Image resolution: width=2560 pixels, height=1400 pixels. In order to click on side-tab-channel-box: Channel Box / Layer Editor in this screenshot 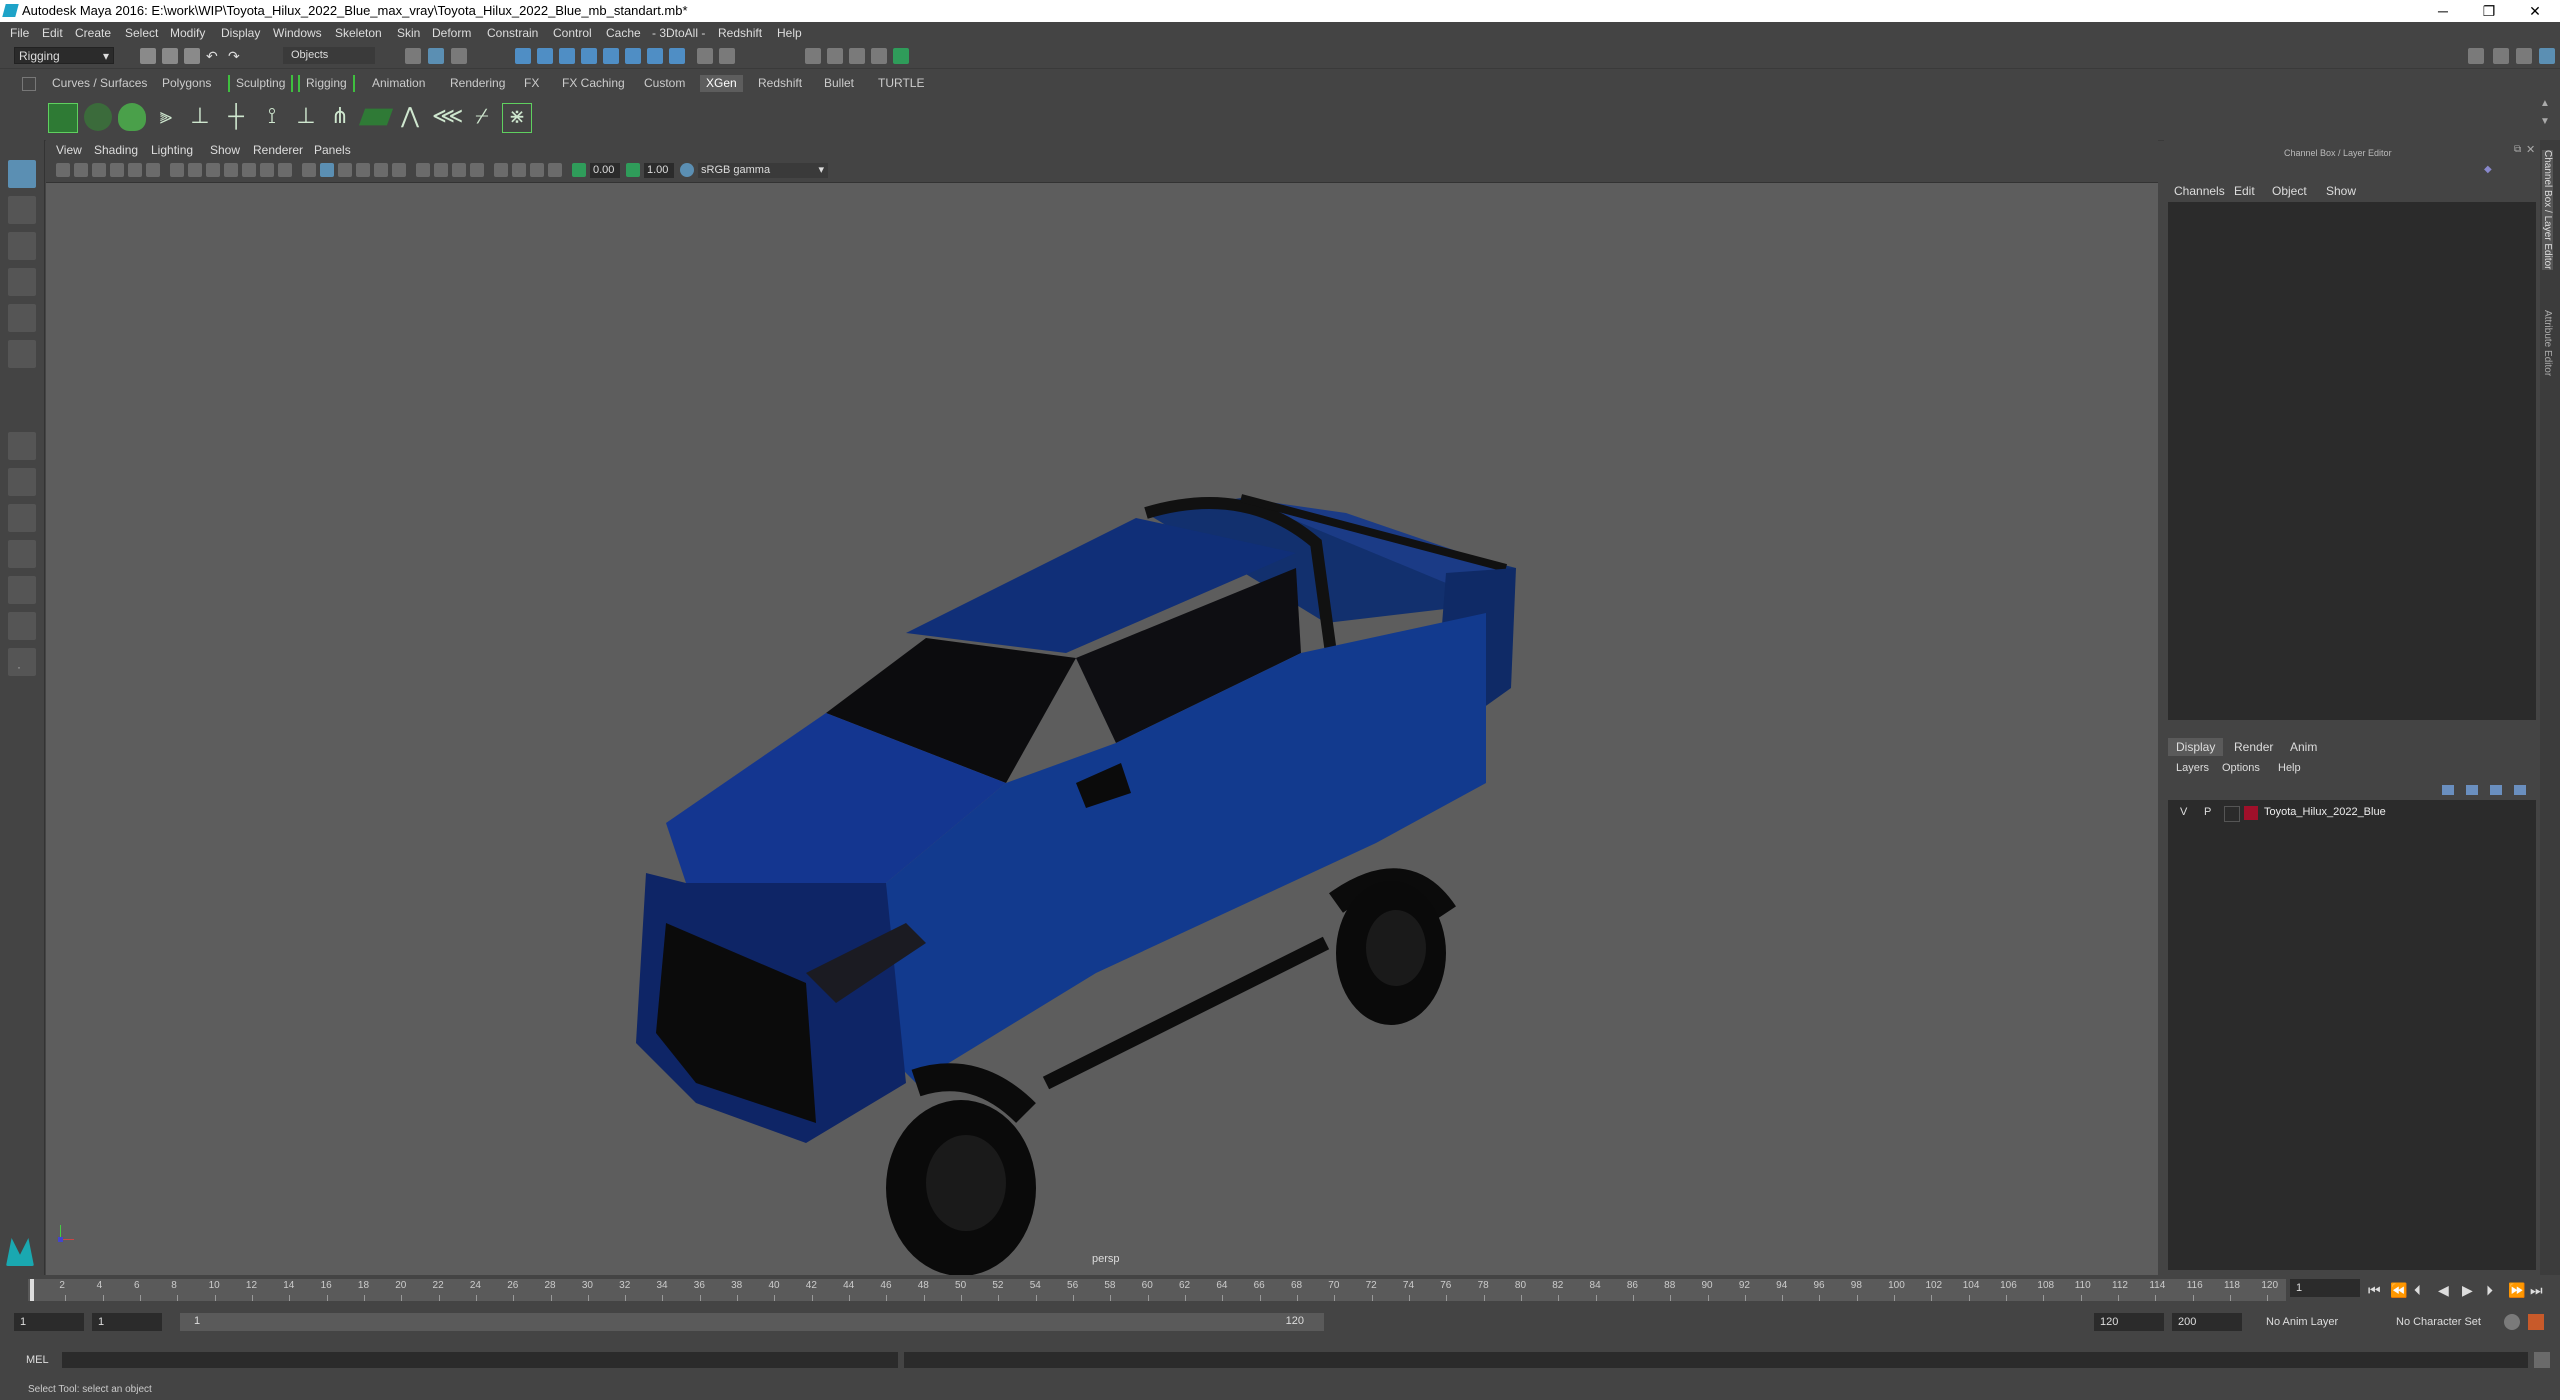, I will do `click(2547, 210)`.